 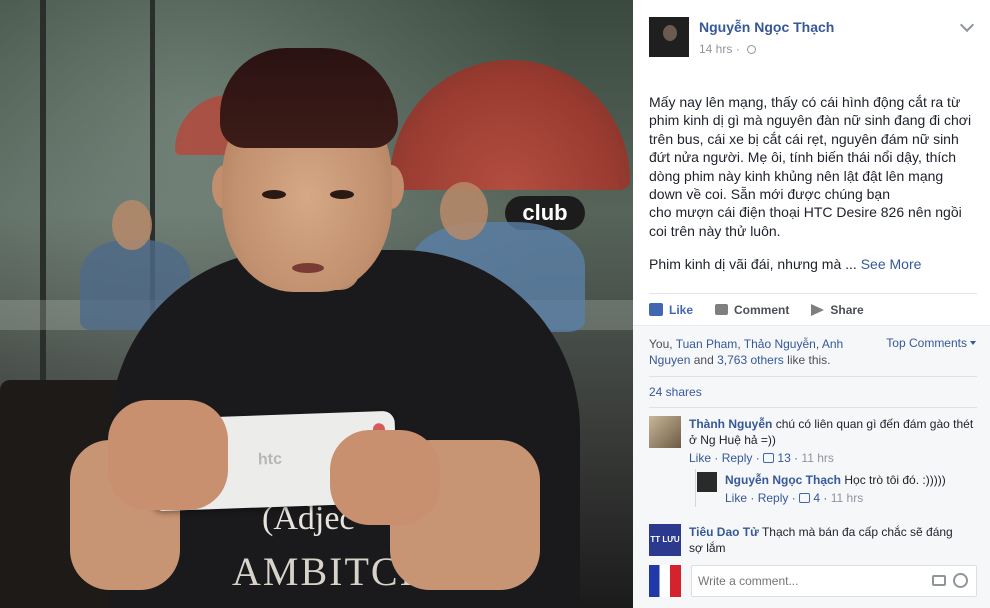 I want to click on others-link: 3,763 others, so click(x=750, y=360).